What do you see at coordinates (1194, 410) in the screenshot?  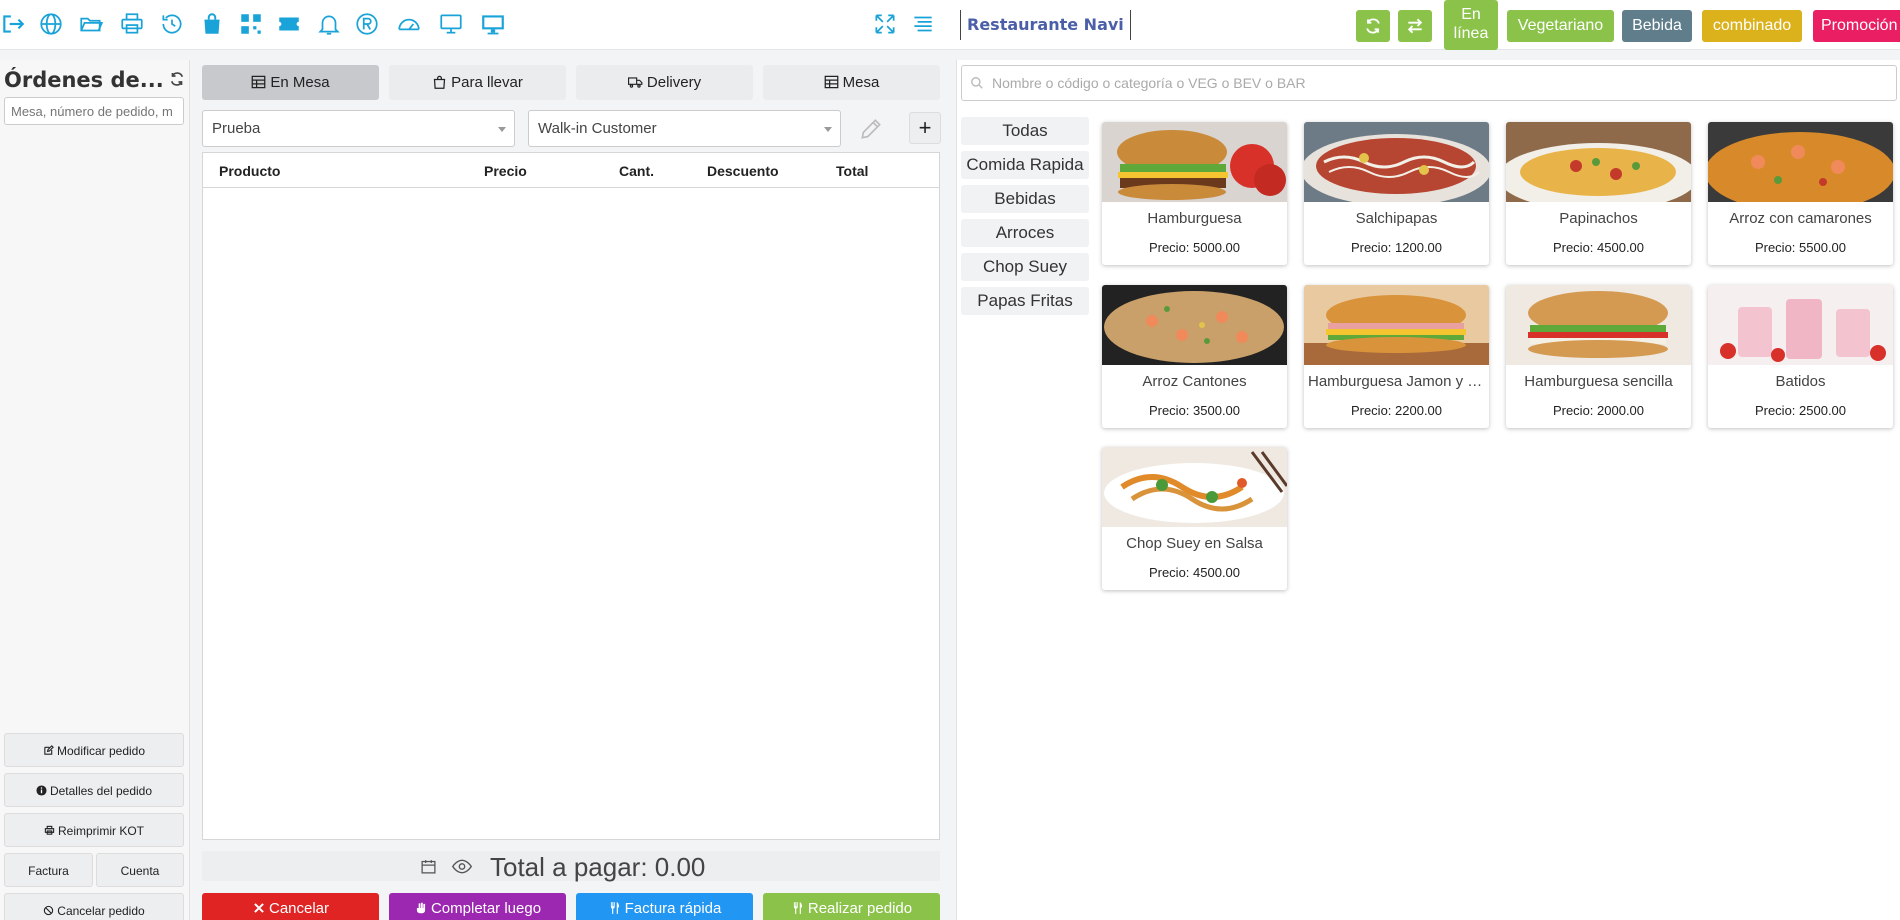 I see `product-price: Precio: 3500.00` at bounding box center [1194, 410].